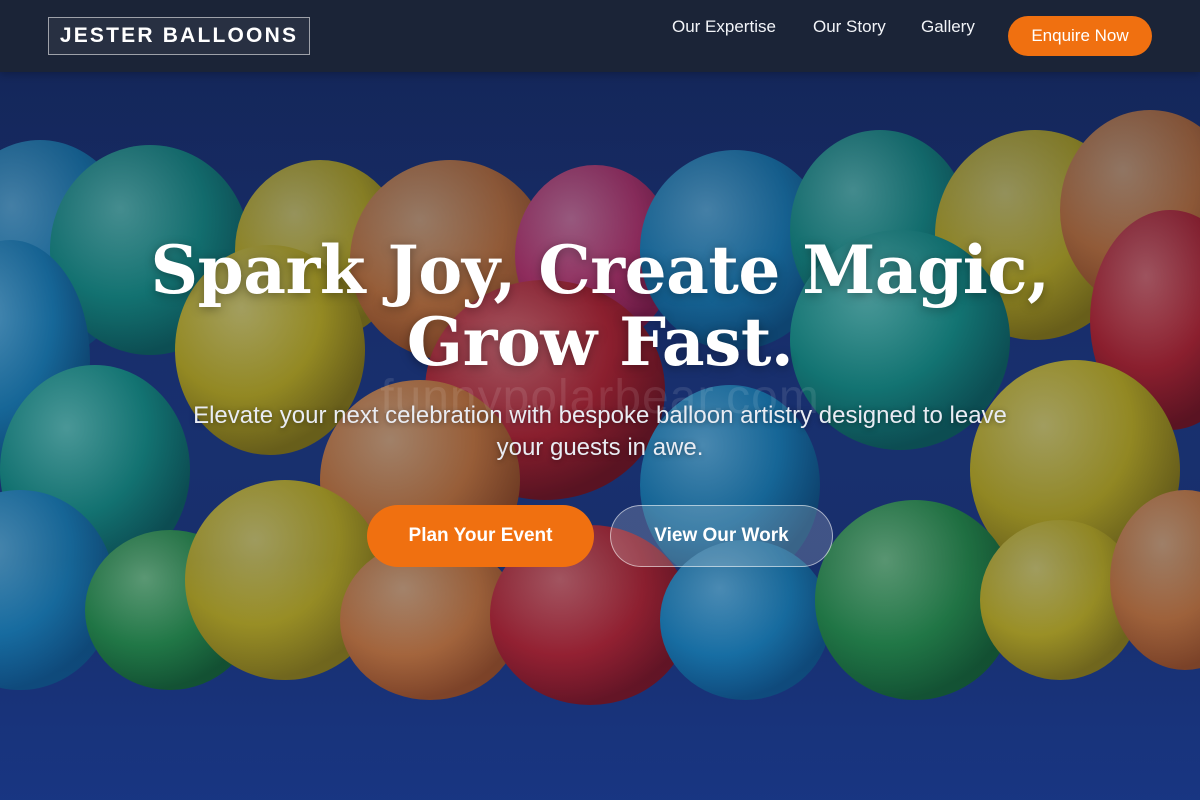 This screenshot has width=1200, height=800. What do you see at coordinates (1080, 36) in the screenshot?
I see `enquire-now-button: Enquire Now` at bounding box center [1080, 36].